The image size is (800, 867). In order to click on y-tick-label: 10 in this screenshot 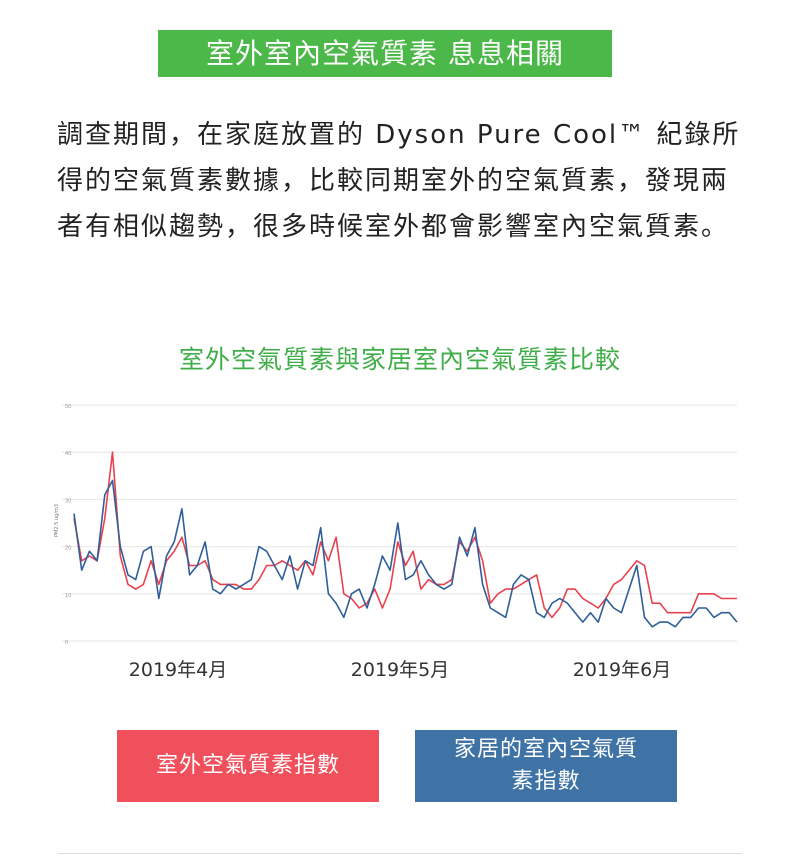, I will do `click(68, 596)`.